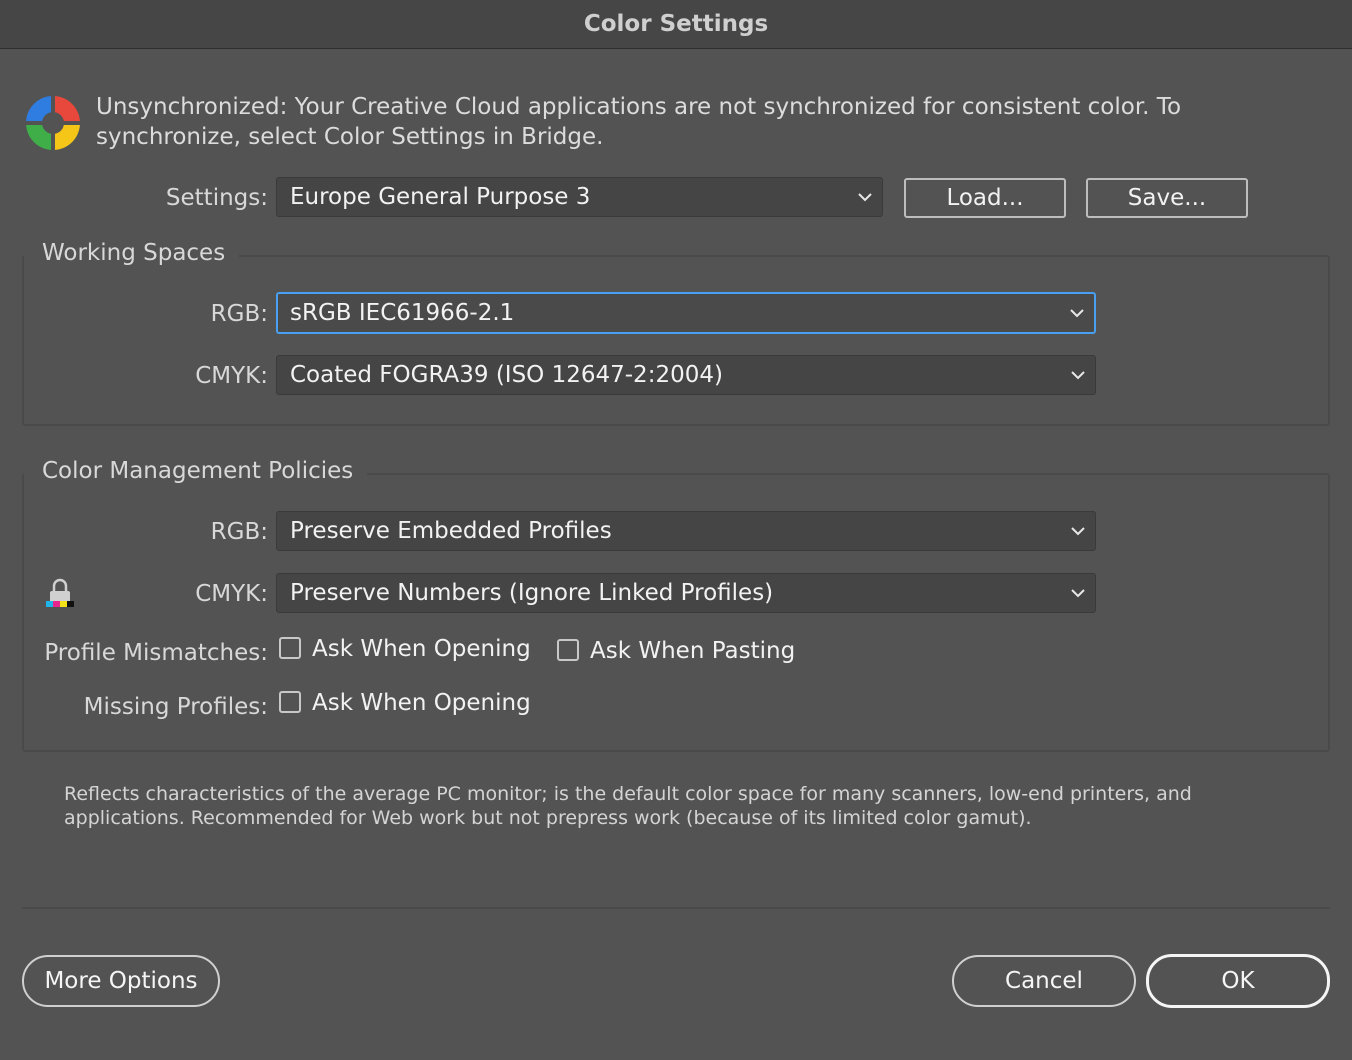  Describe the element at coordinates (1238, 981) in the screenshot. I see `ok-button: OK` at that location.